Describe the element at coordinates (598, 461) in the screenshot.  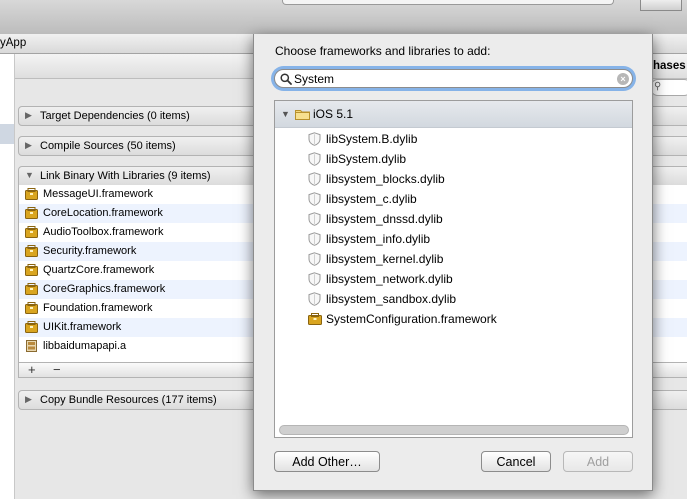
I see `add-button: Add` at that location.